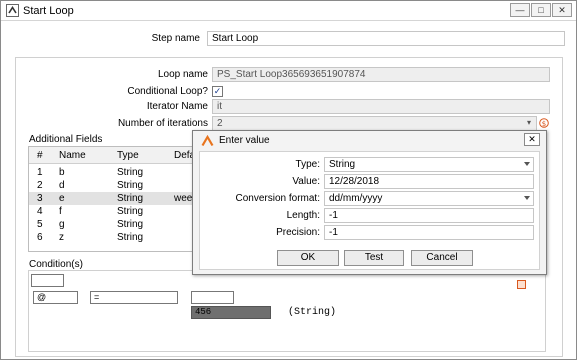  Describe the element at coordinates (62, 185) in the screenshot. I see `row-name: d` at that location.